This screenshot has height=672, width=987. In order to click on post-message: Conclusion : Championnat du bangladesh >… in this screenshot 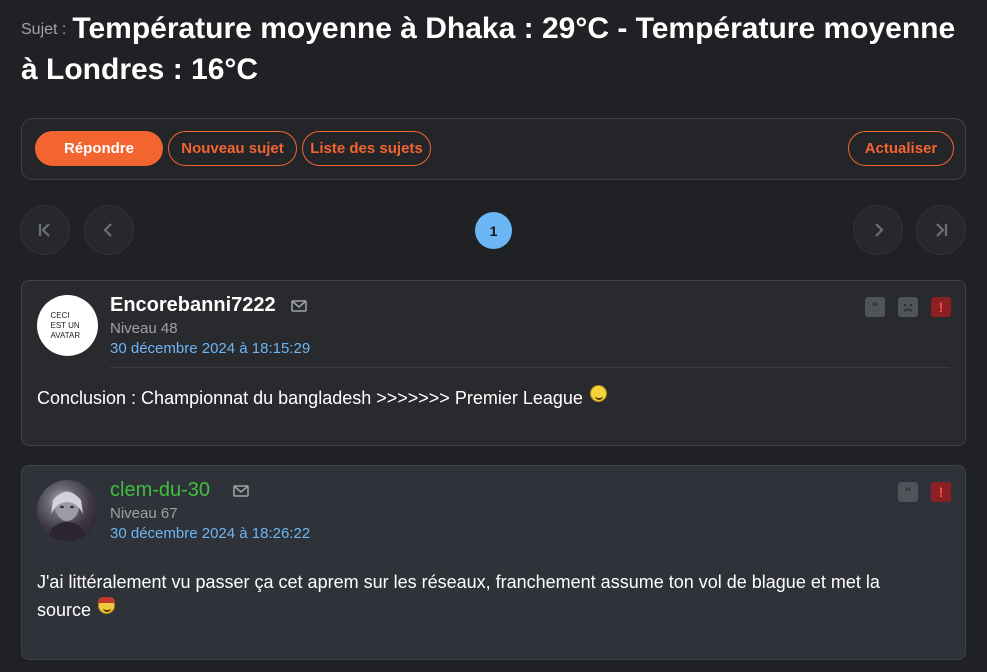, I will do `click(481, 398)`.